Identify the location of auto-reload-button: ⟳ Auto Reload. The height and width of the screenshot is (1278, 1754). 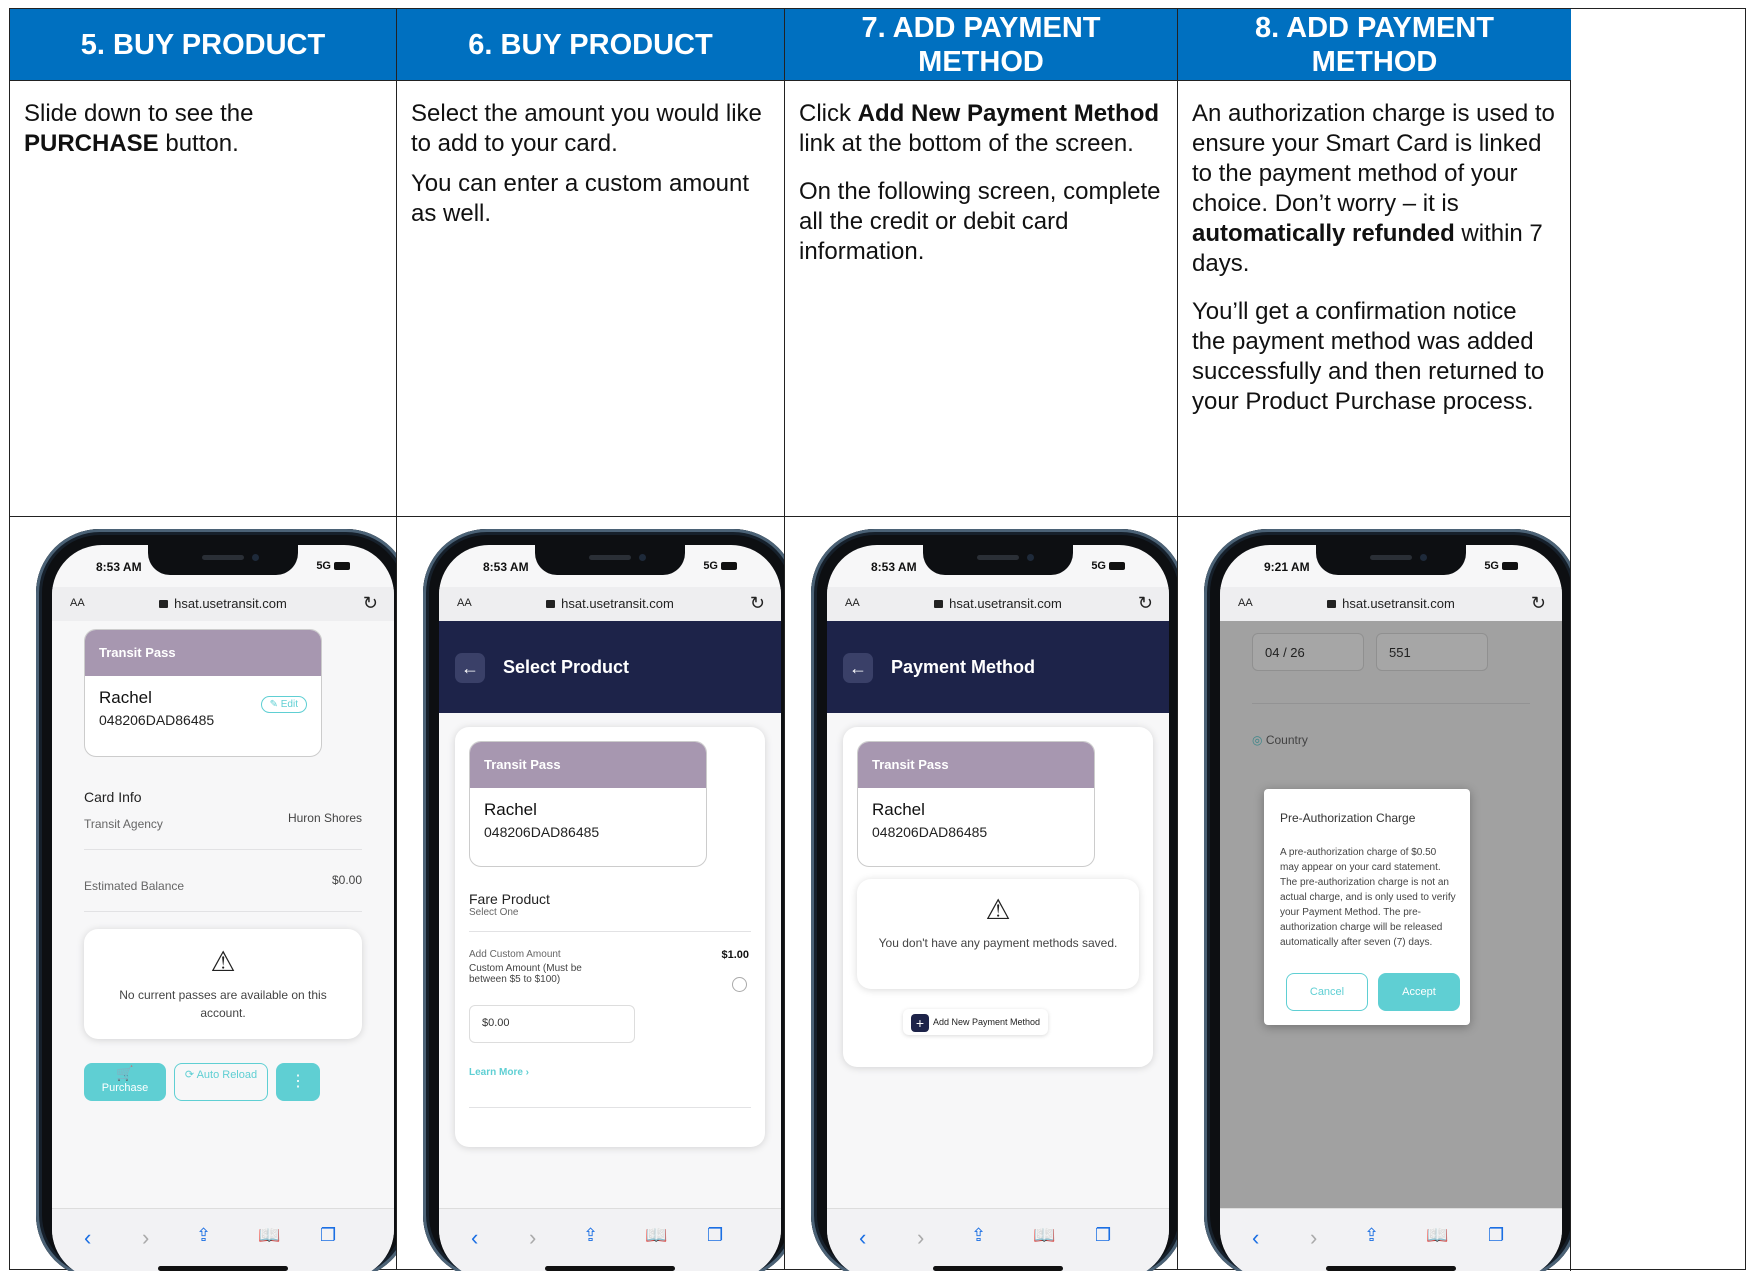
(221, 1082).